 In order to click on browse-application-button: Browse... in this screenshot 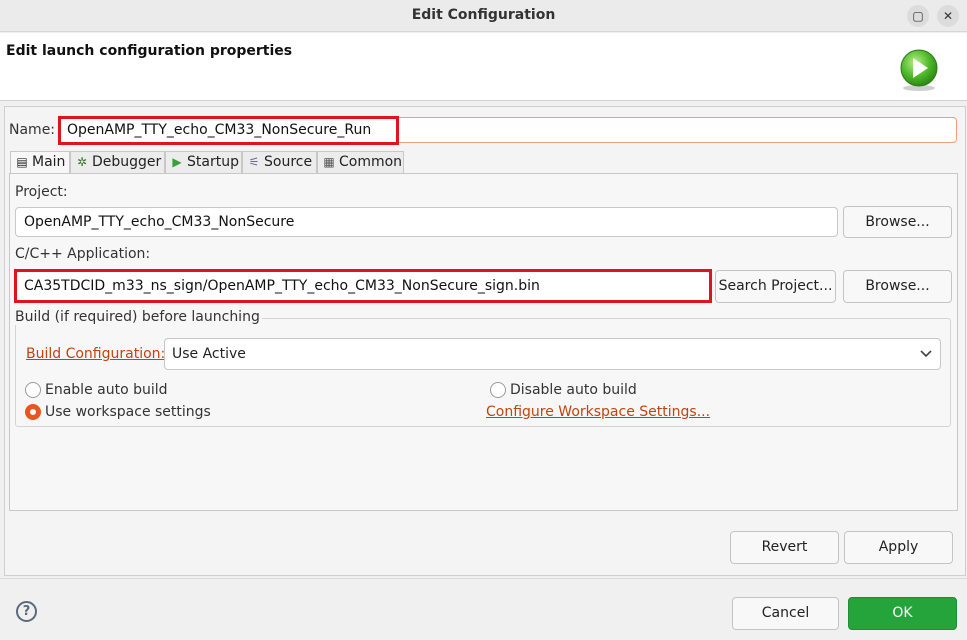, I will do `click(897, 286)`.